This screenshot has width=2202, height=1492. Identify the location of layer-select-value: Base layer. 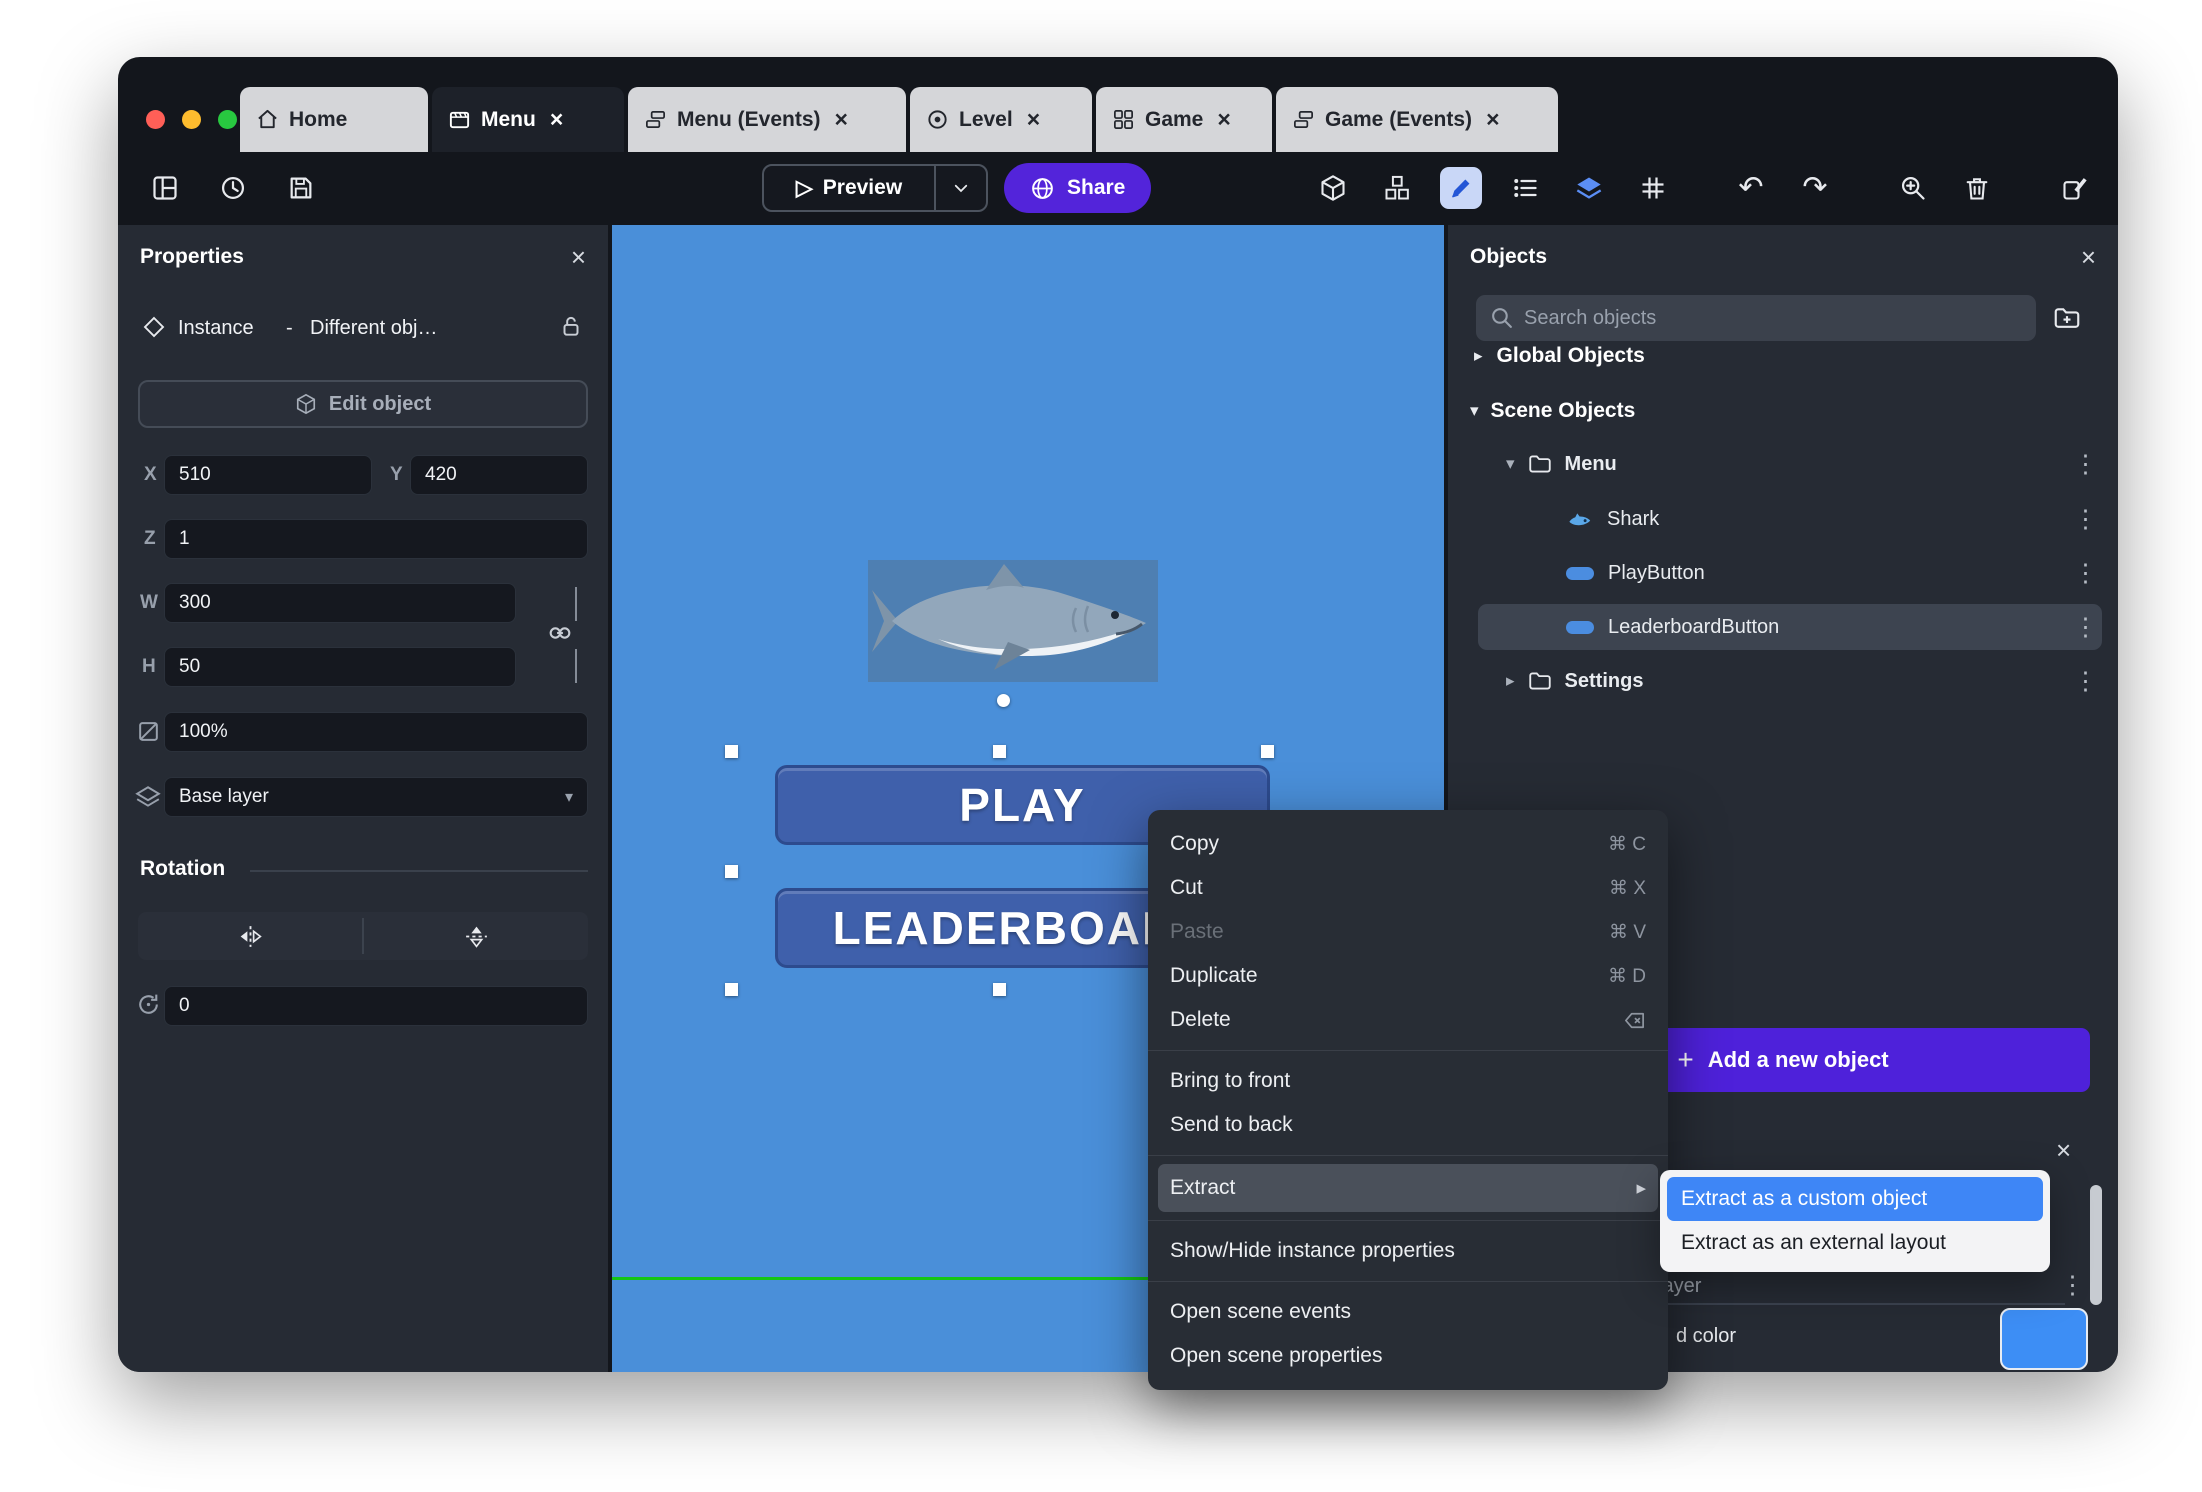
(224, 796).